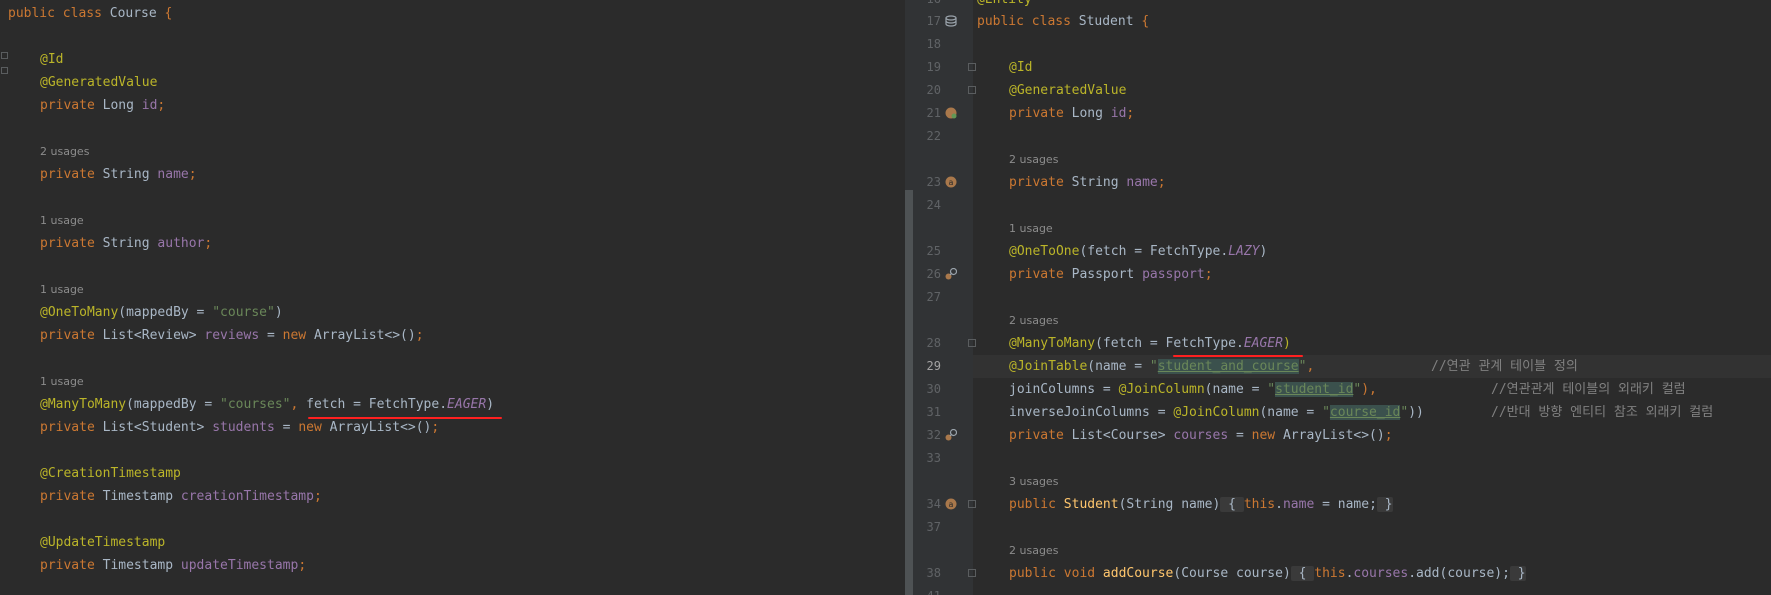  Describe the element at coordinates (1150, 343) in the screenshot. I see `code-line: @ManyToMany(fetch = FetchType.EAGER)` at that location.